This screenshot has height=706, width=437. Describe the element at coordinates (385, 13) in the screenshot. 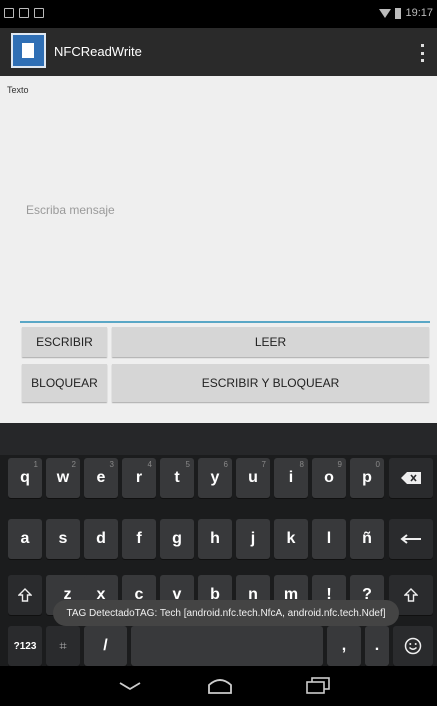

I see `wifi-icon` at that location.